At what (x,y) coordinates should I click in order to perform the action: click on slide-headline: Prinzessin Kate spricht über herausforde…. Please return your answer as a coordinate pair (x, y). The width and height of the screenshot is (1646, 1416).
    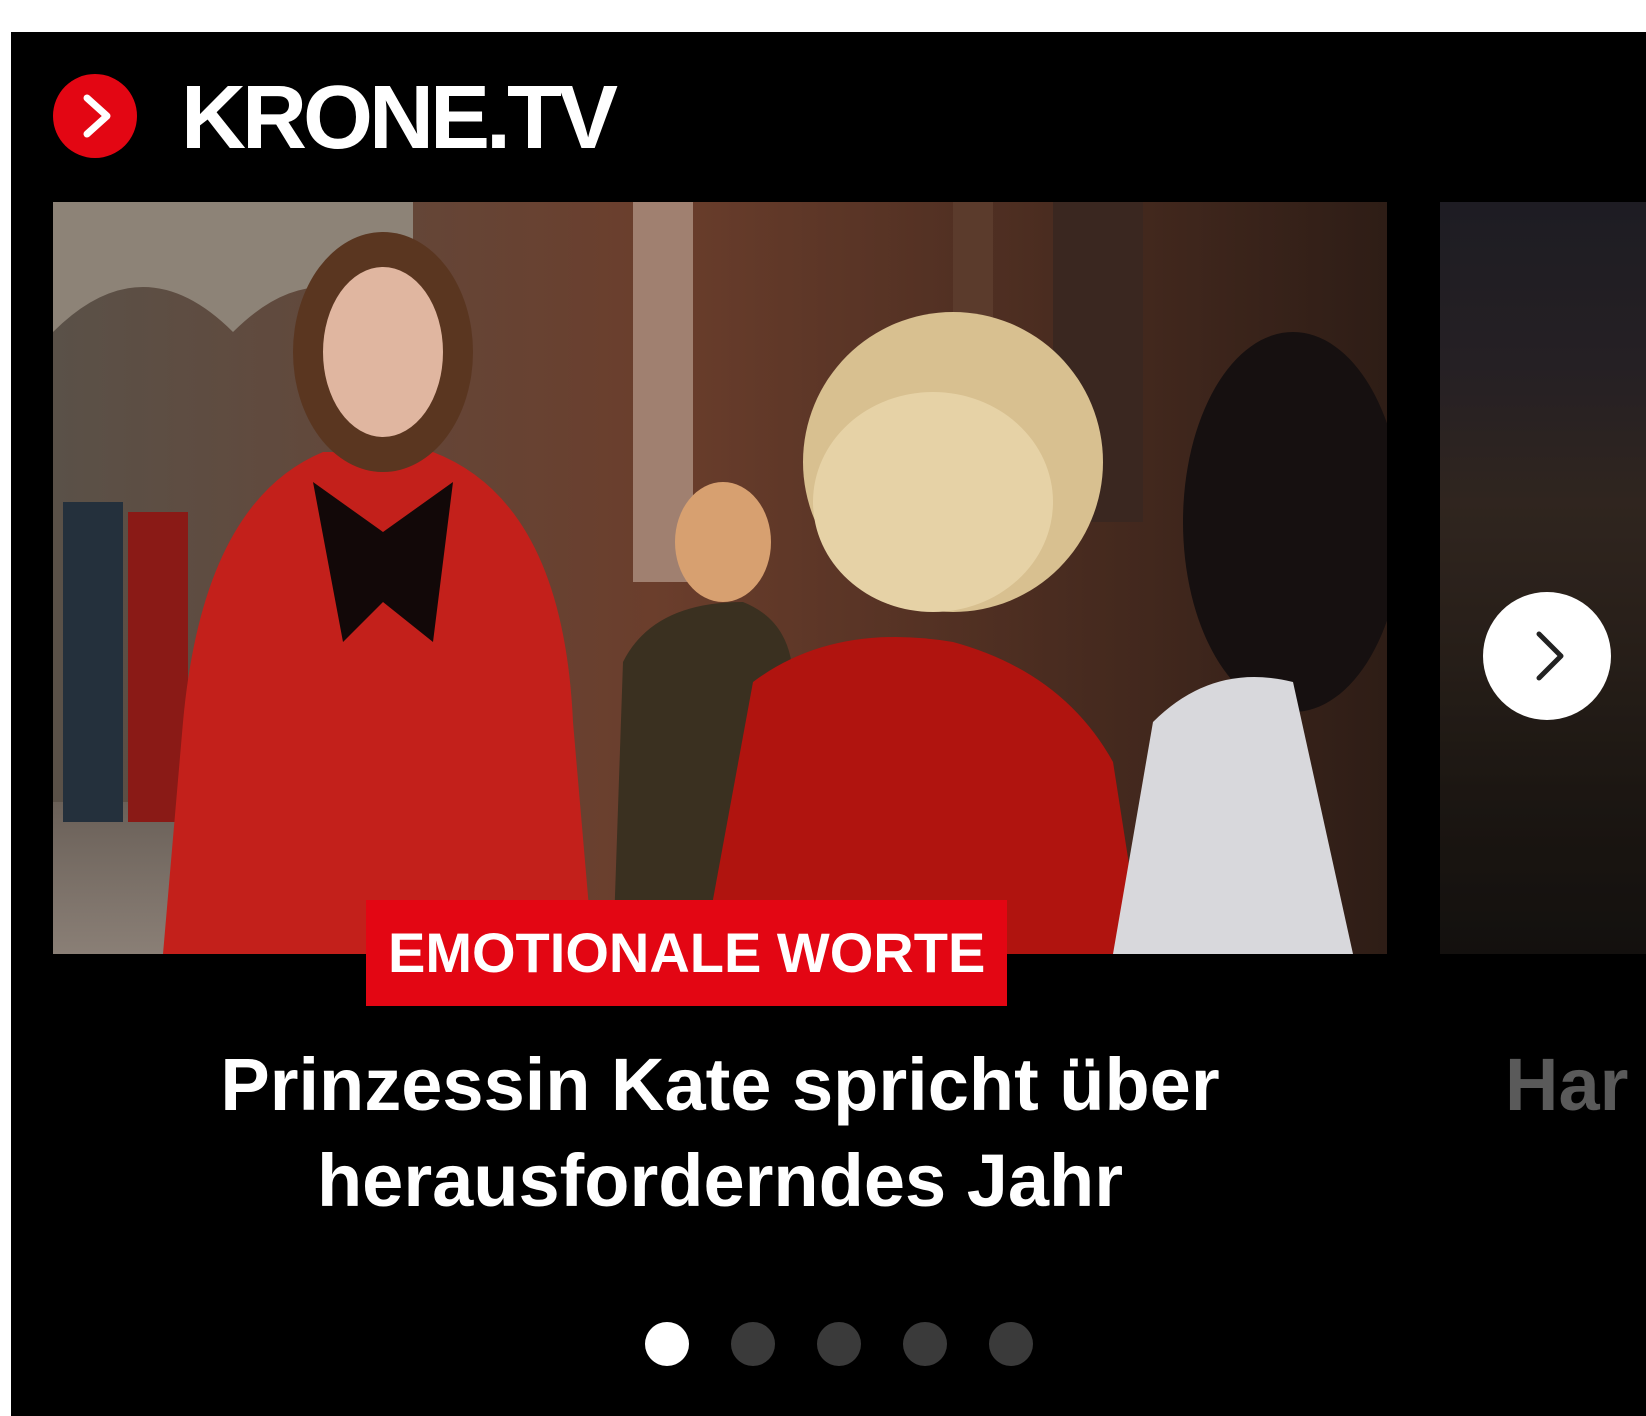
    Looking at the image, I should click on (720, 1133).